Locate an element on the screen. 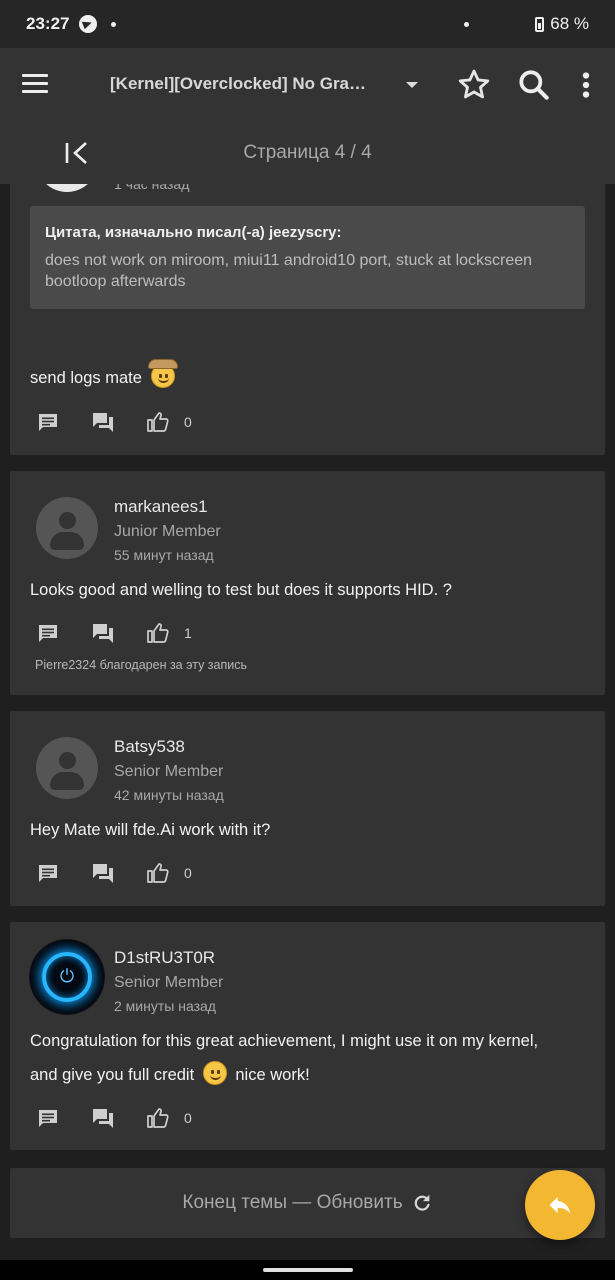 The width and height of the screenshot is (615, 1280). post-time: 42 минуты назад is located at coordinates (169, 795).